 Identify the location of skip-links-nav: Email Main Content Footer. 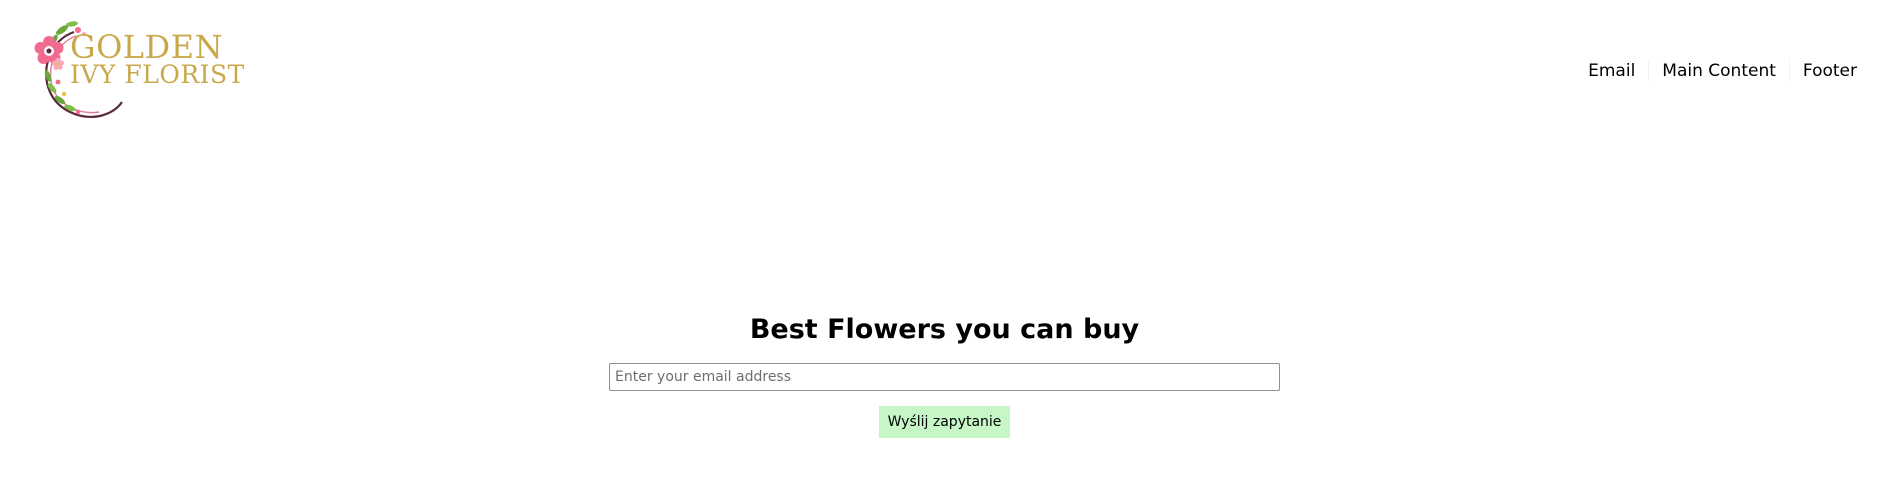
(1722, 71).